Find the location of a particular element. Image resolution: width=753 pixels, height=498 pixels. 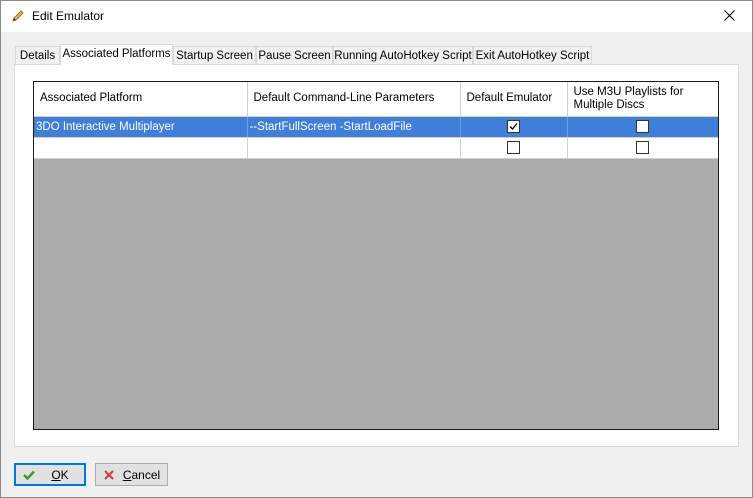

column-header-command-line-parameters: Default Command-Line Parameters is located at coordinates (354, 99).